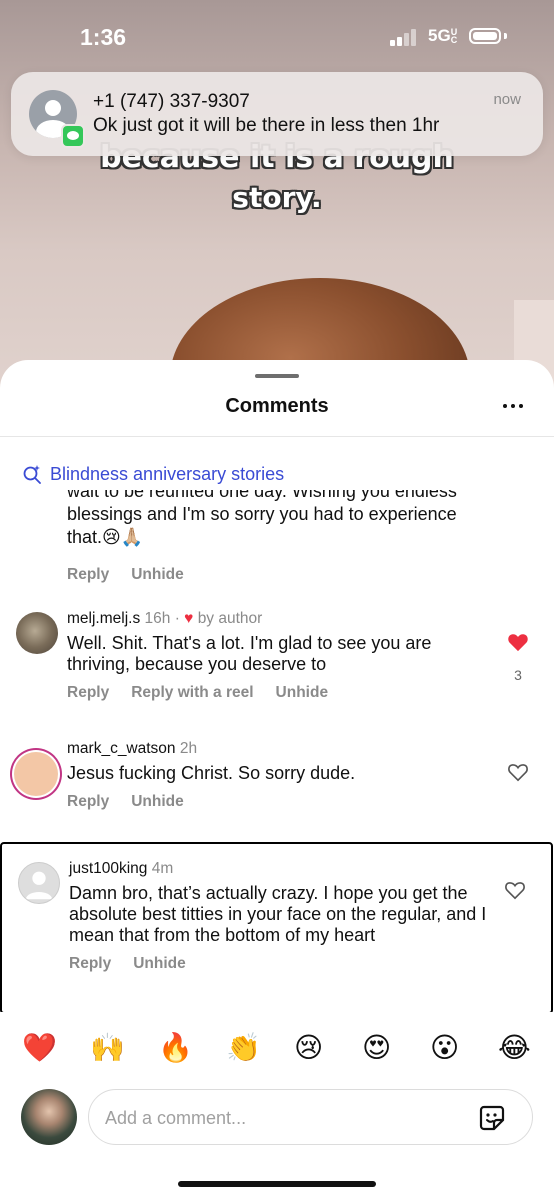 This screenshot has height=1200, width=554. What do you see at coordinates (39, 1048) in the screenshot?
I see `emoji-heart: ❤️` at bounding box center [39, 1048].